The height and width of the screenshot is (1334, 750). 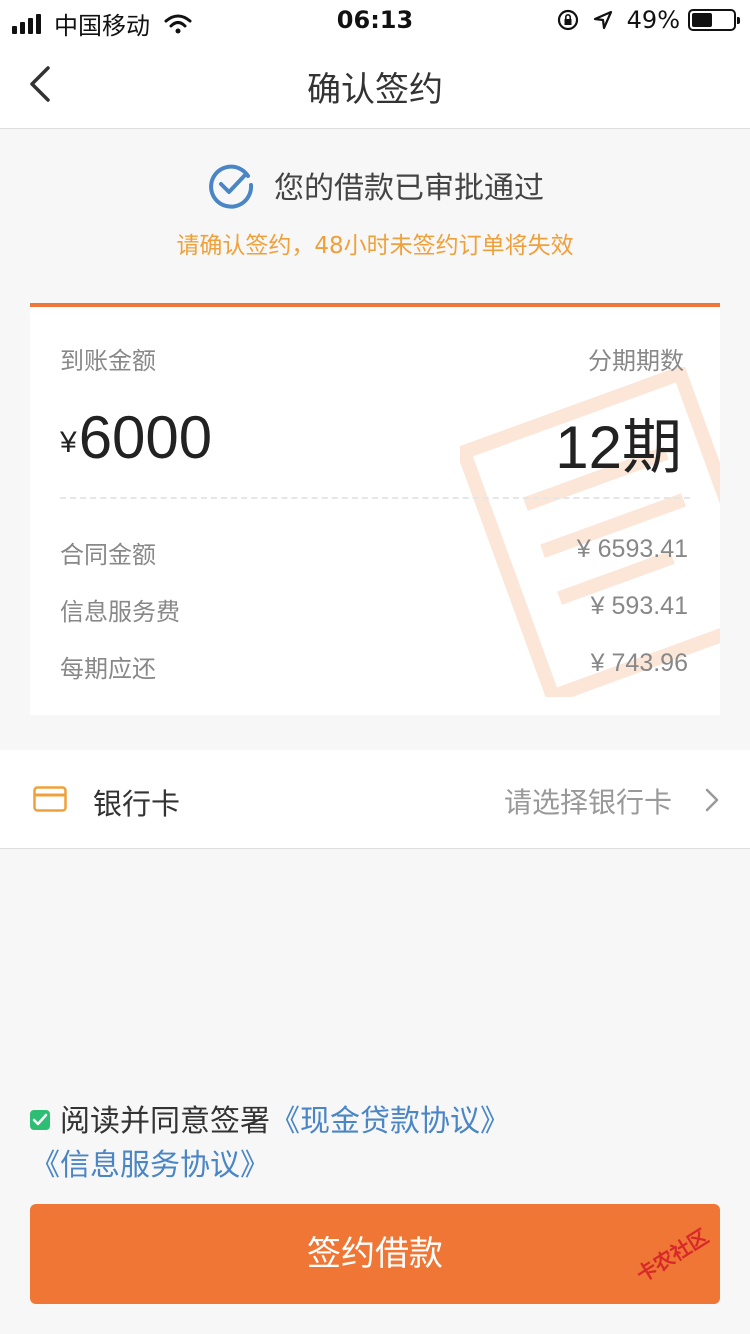 I want to click on agreement-text: 阅读并同意签署《现金贷款协议》《信息服务协议》, so click(x=375, y=1144).